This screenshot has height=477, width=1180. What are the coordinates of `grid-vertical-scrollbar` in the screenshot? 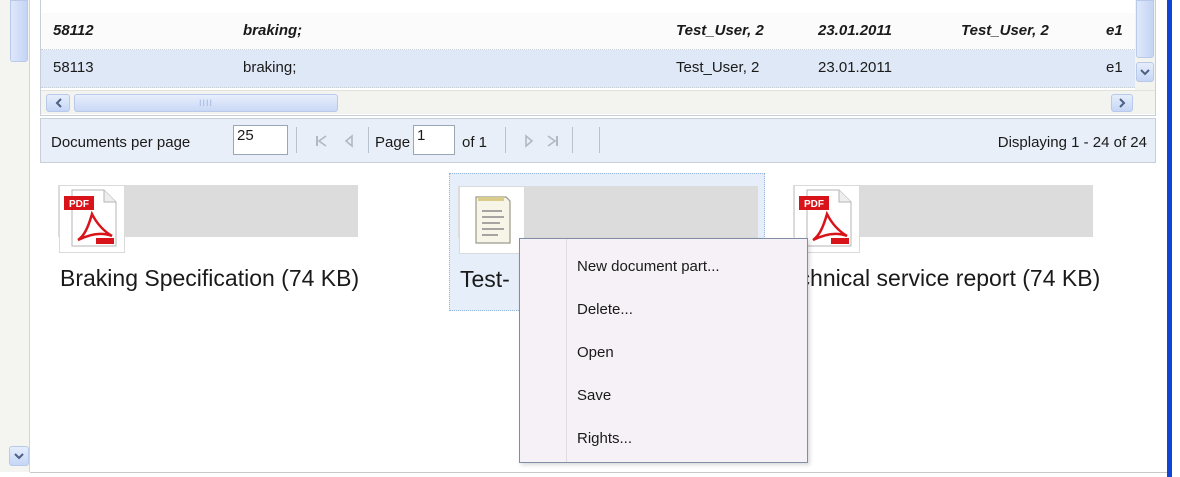 It's located at (1145, 45).